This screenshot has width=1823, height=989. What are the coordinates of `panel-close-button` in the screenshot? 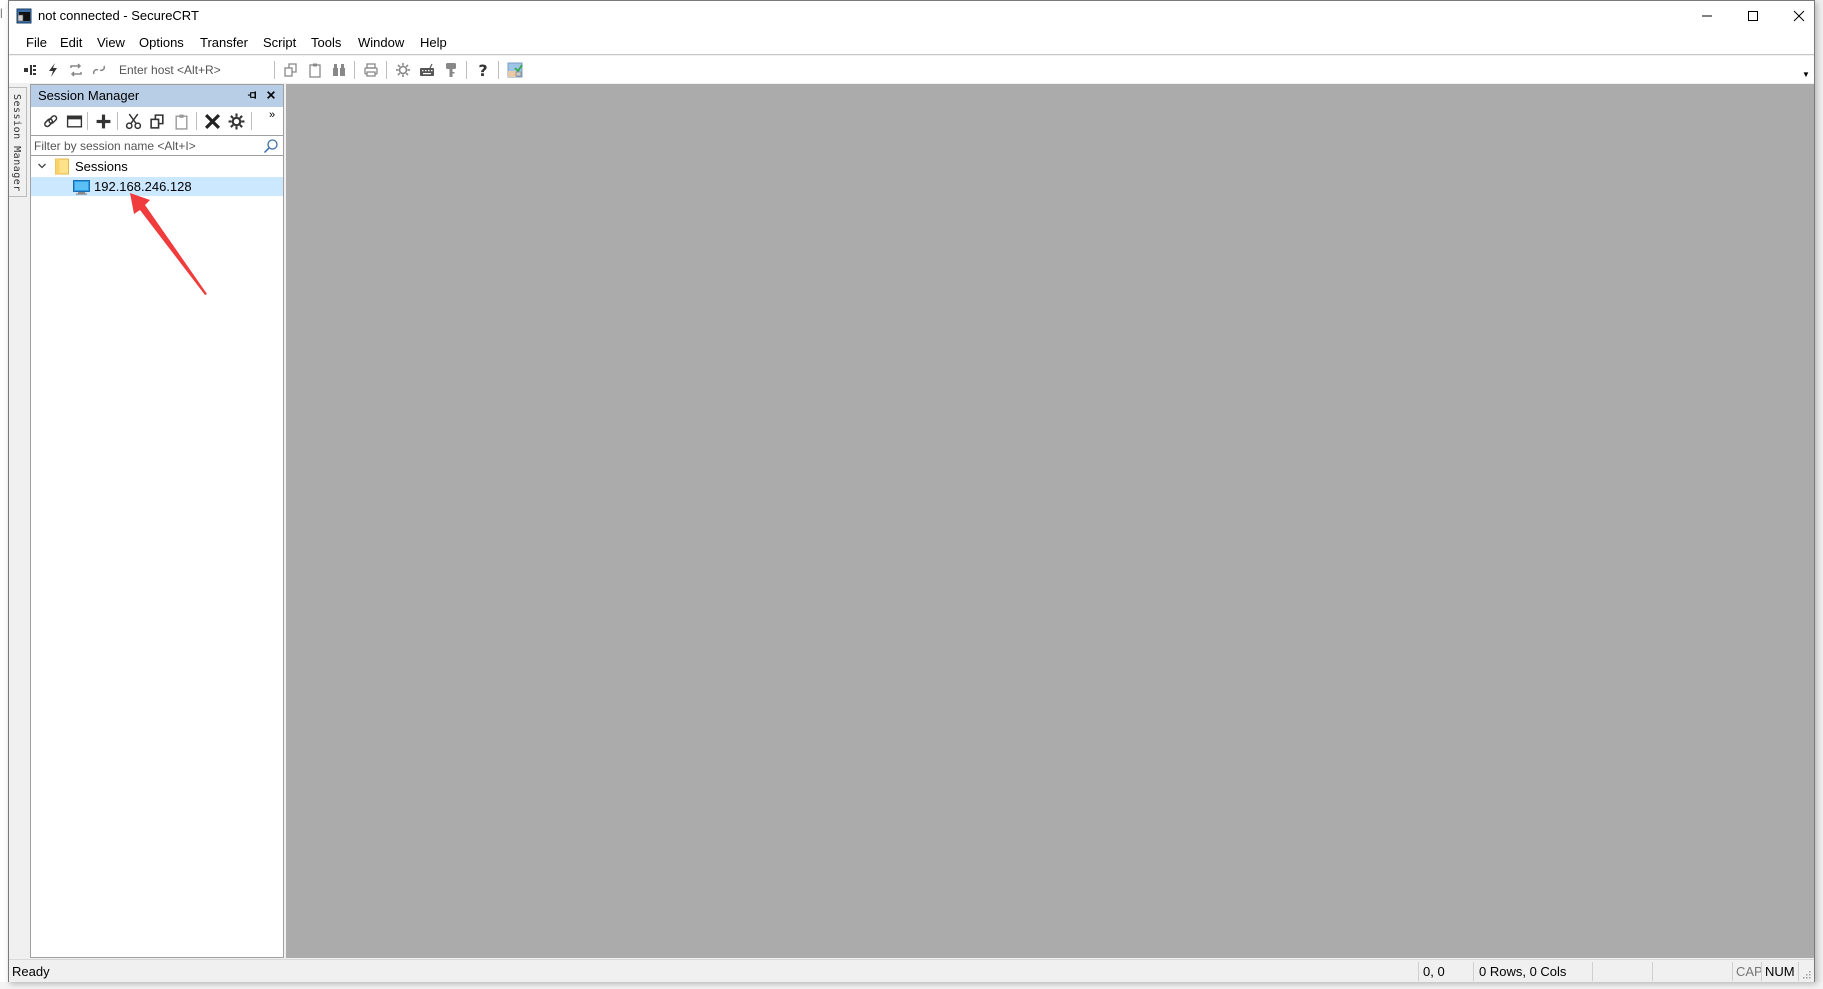 It's located at (271, 95).